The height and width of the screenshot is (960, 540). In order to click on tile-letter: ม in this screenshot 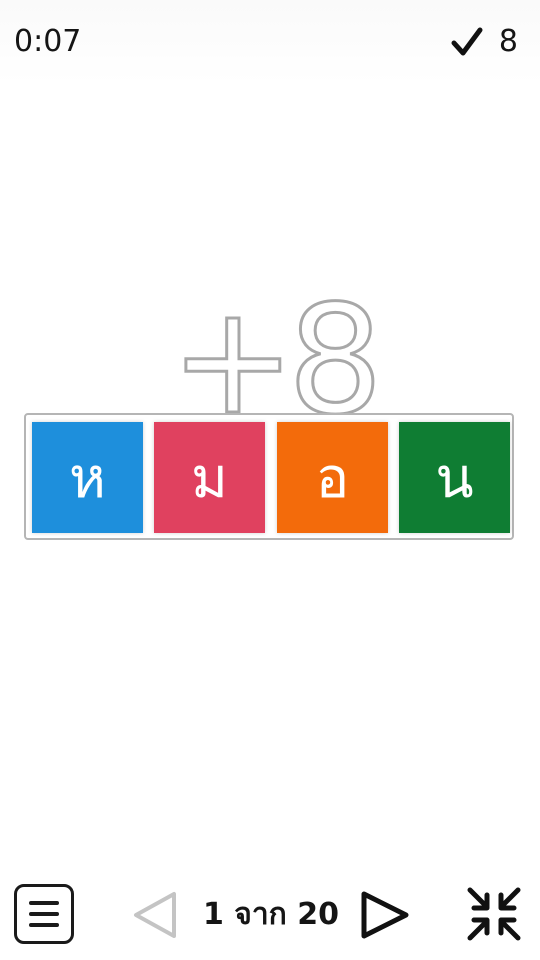, I will do `click(209, 478)`.